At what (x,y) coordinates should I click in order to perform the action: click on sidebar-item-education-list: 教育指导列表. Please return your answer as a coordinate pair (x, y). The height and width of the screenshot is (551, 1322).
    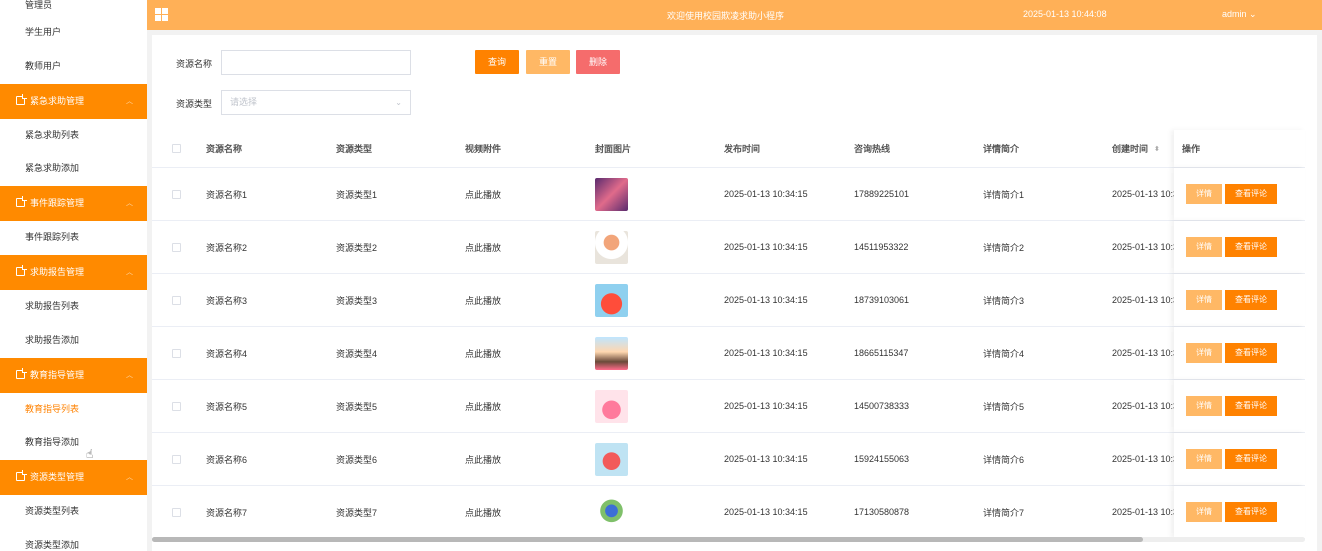
    Looking at the image, I should click on (73, 409).